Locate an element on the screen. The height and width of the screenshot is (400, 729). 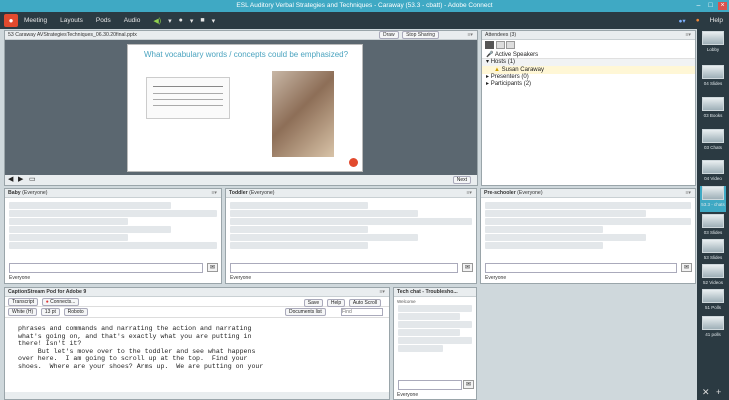
layout-tile: 03 Slides is located at coordinates (713, 227).